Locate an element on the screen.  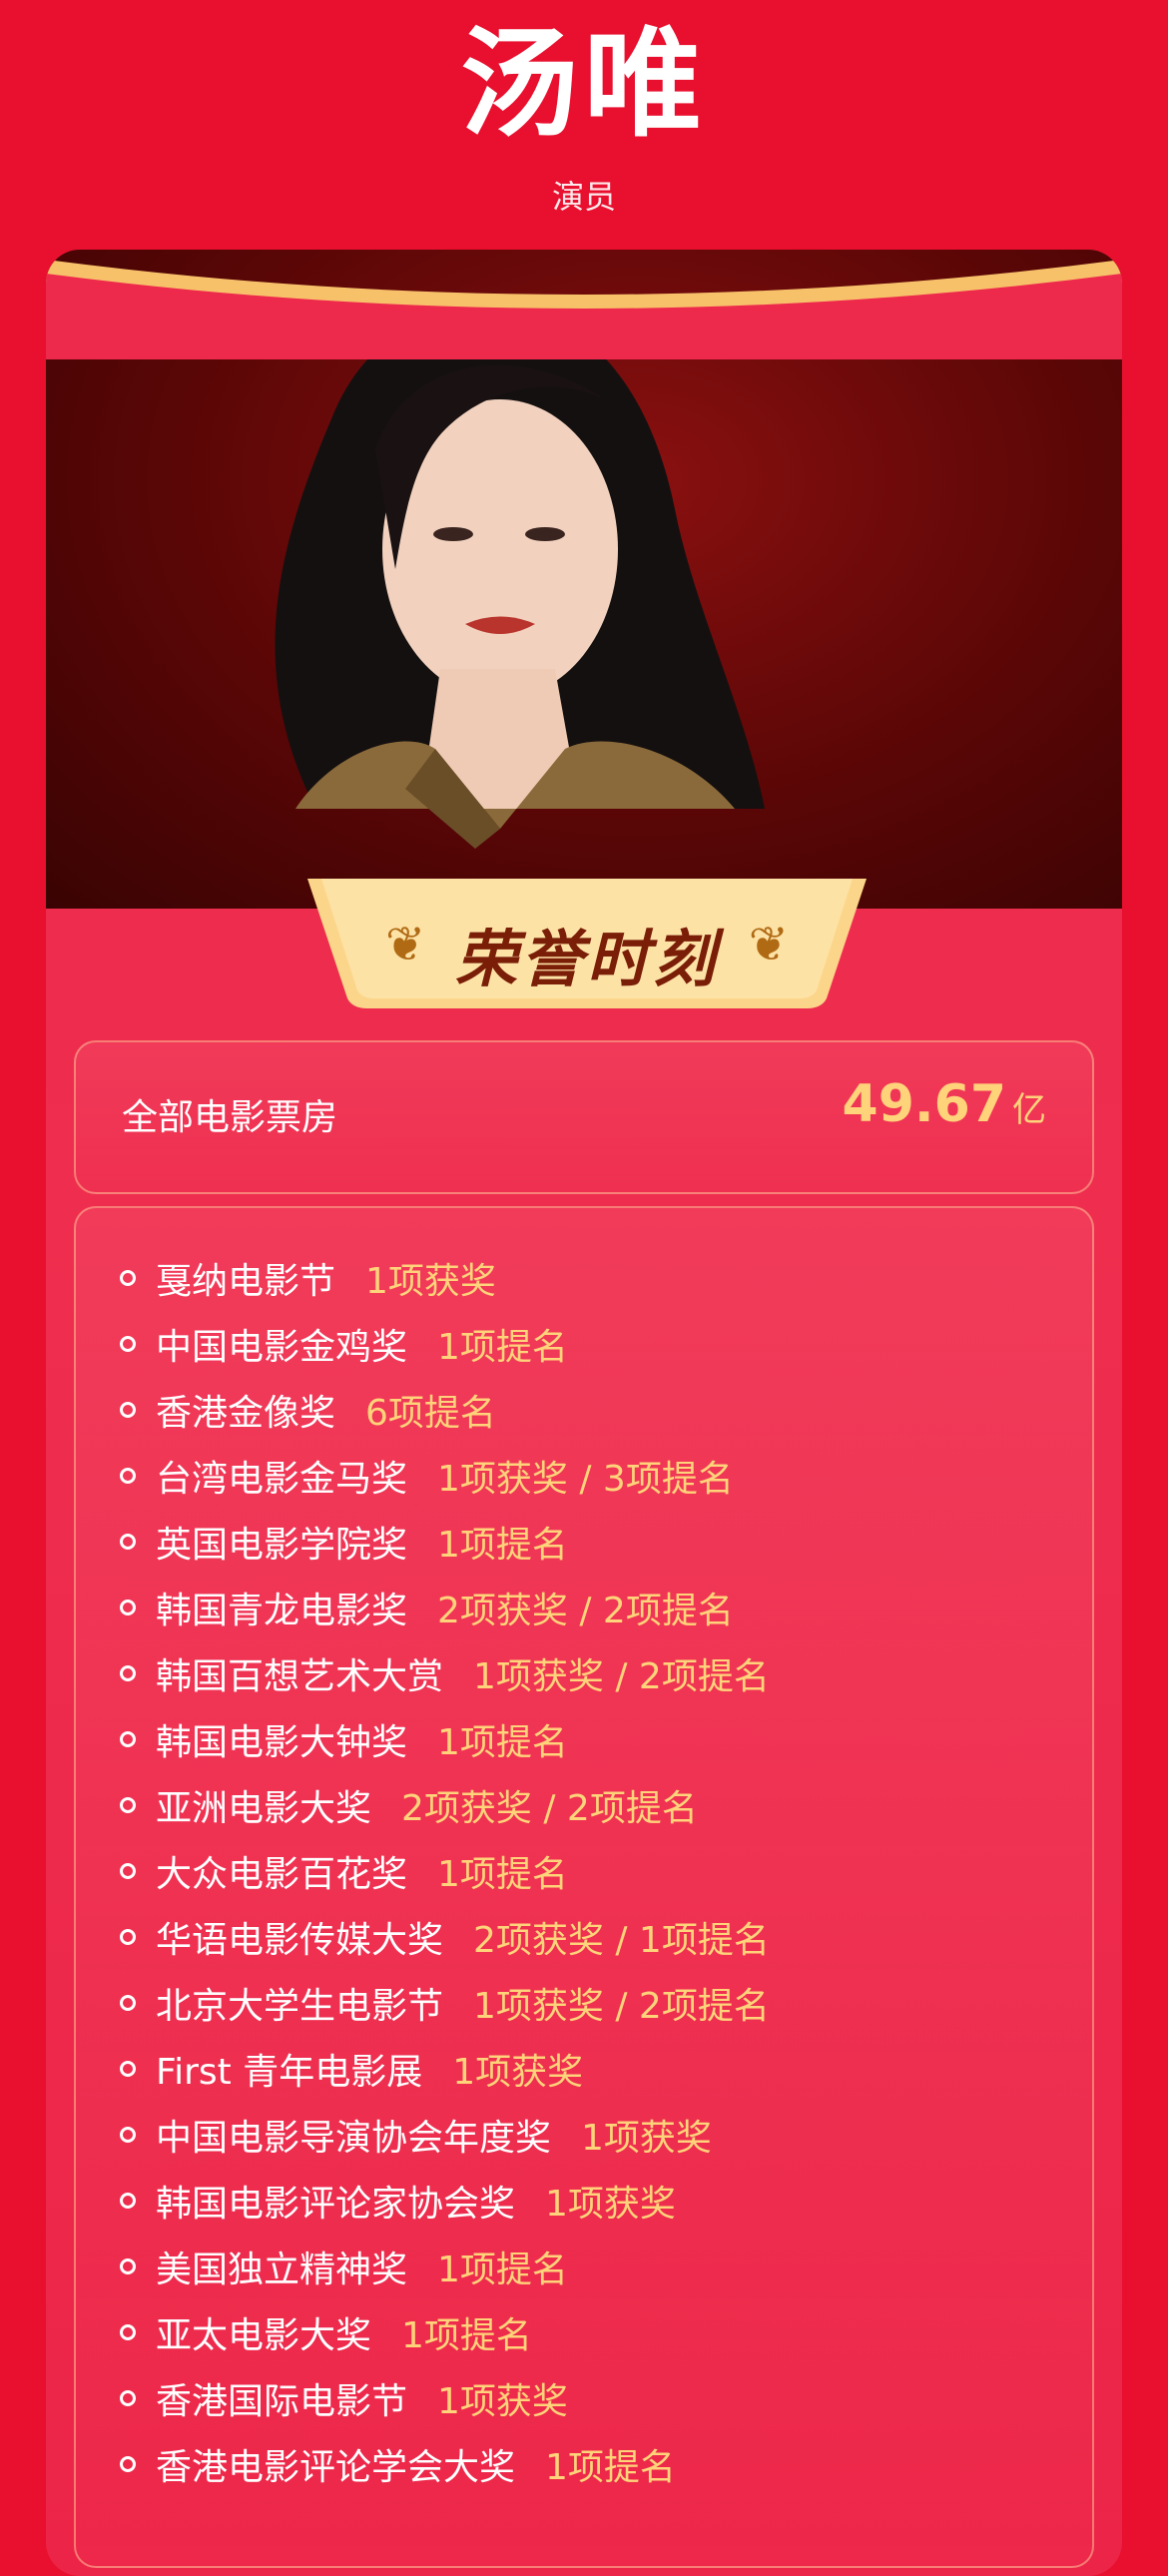
role-subtitle: 演员 is located at coordinates (583, 197).